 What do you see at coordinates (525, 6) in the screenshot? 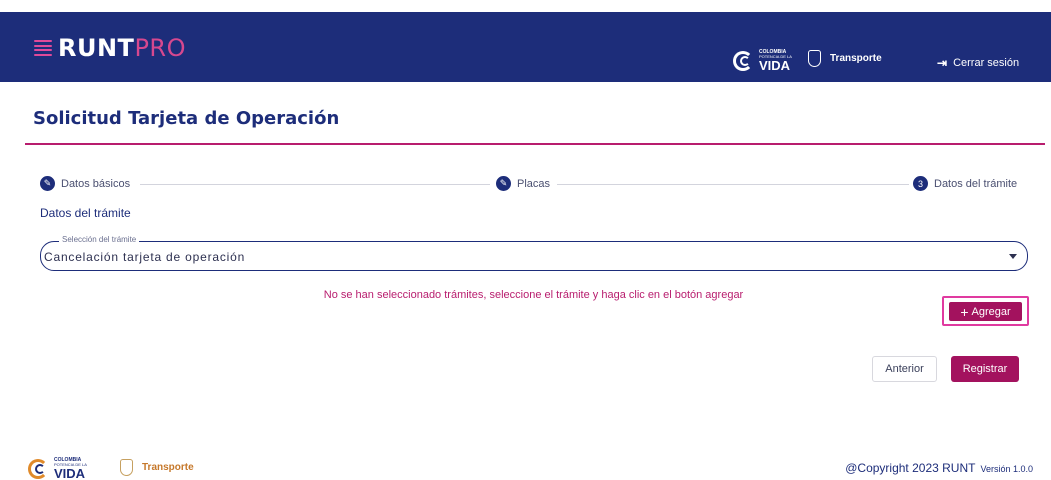
I see `top-strip` at bounding box center [525, 6].